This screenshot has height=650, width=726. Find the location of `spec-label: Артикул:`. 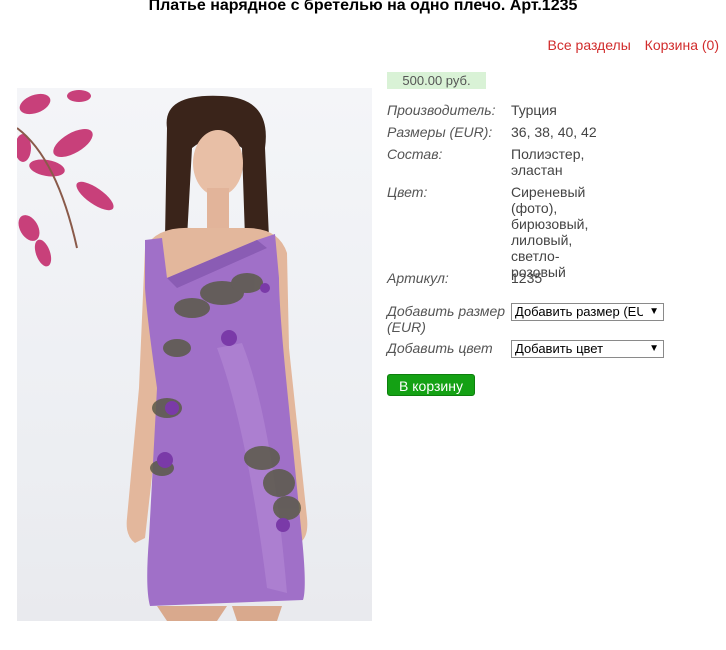

spec-label: Артикул: is located at coordinates (418, 278).